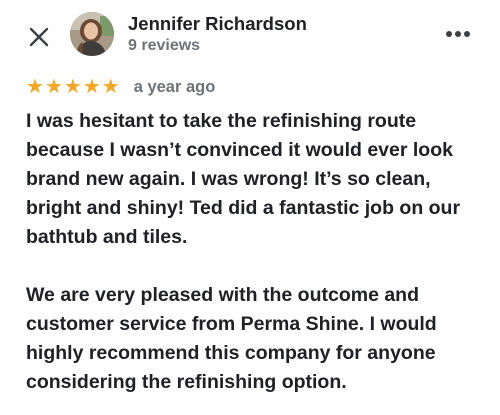  I want to click on review-count: 9 reviews, so click(164, 46).